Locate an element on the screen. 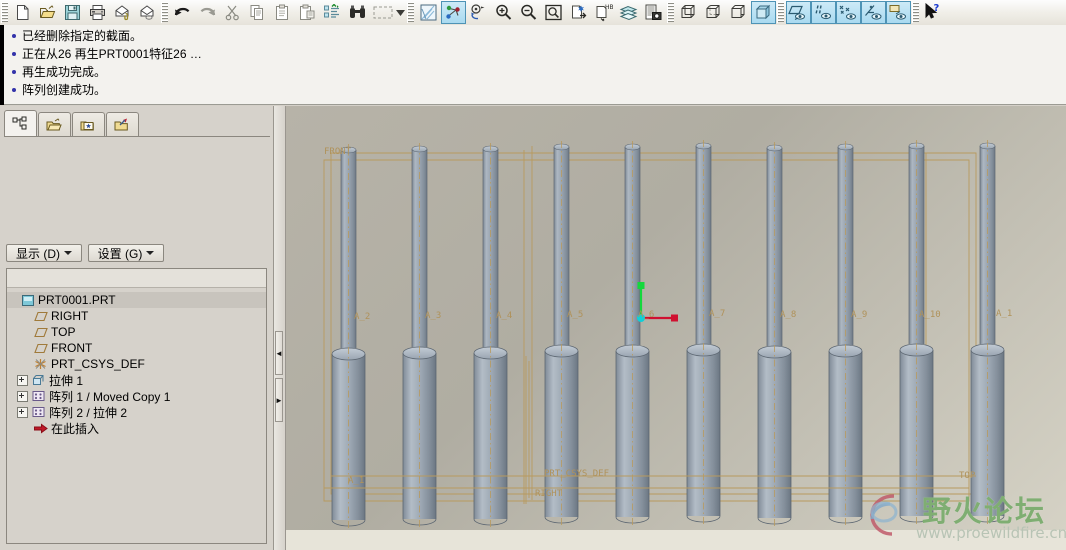 Image resolution: width=1066 pixels, height=550 pixels. nohidden-button is located at coordinates (738, 12).